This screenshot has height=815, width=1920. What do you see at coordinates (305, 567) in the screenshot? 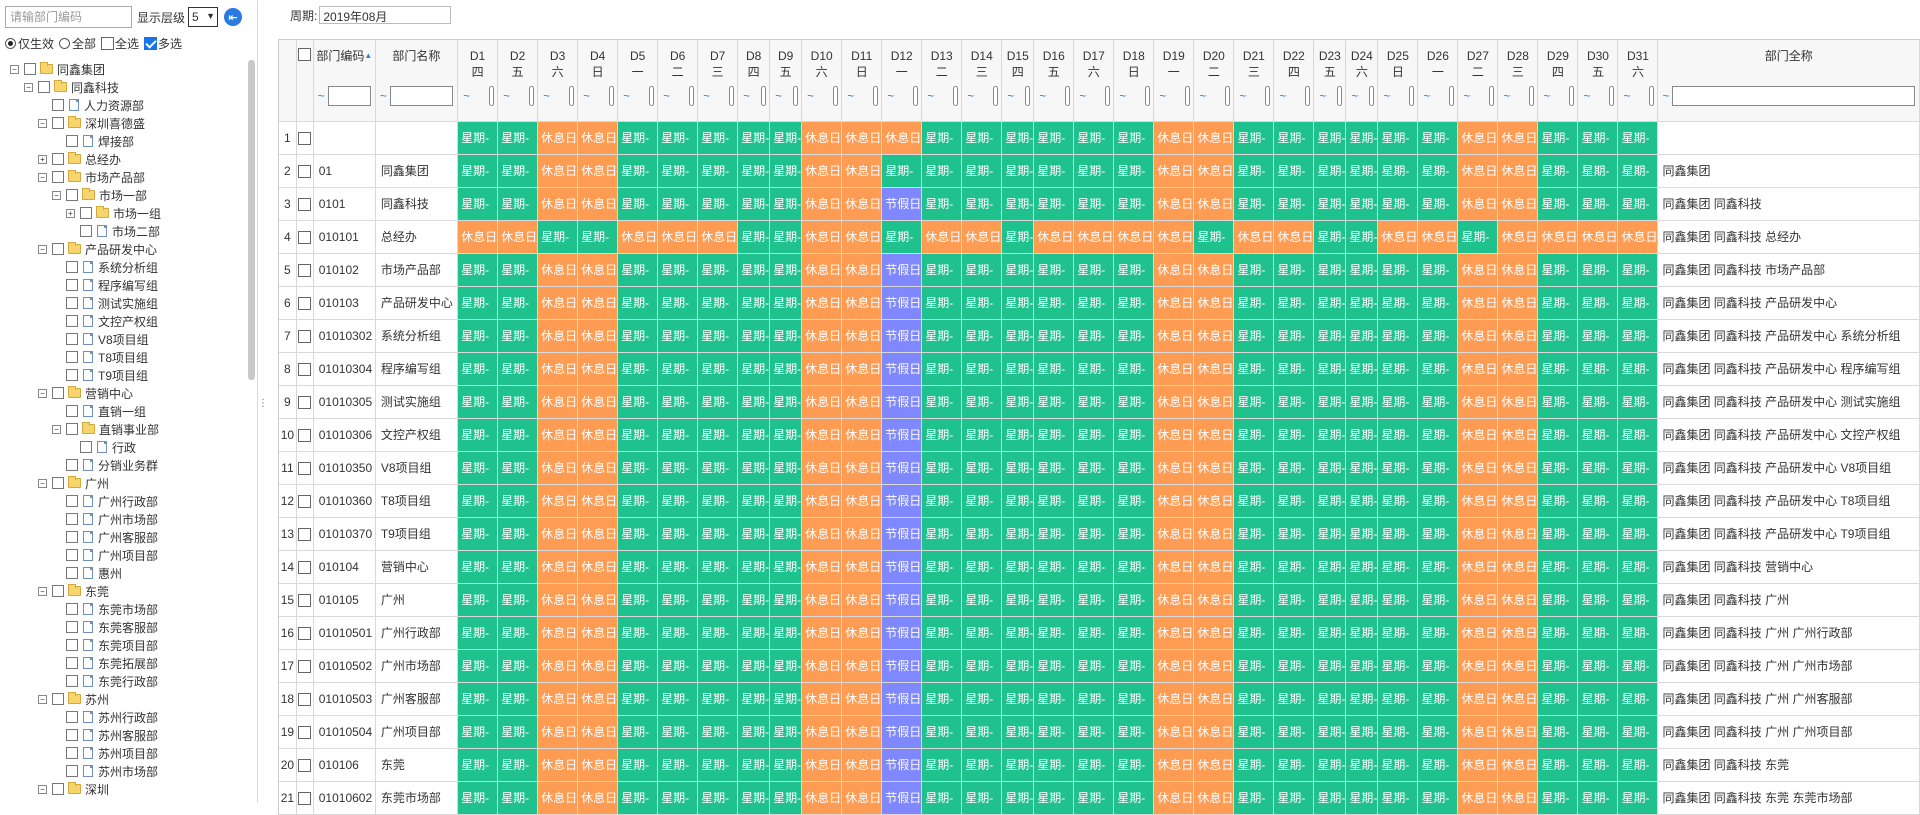
I see `row-select-cell` at bounding box center [305, 567].